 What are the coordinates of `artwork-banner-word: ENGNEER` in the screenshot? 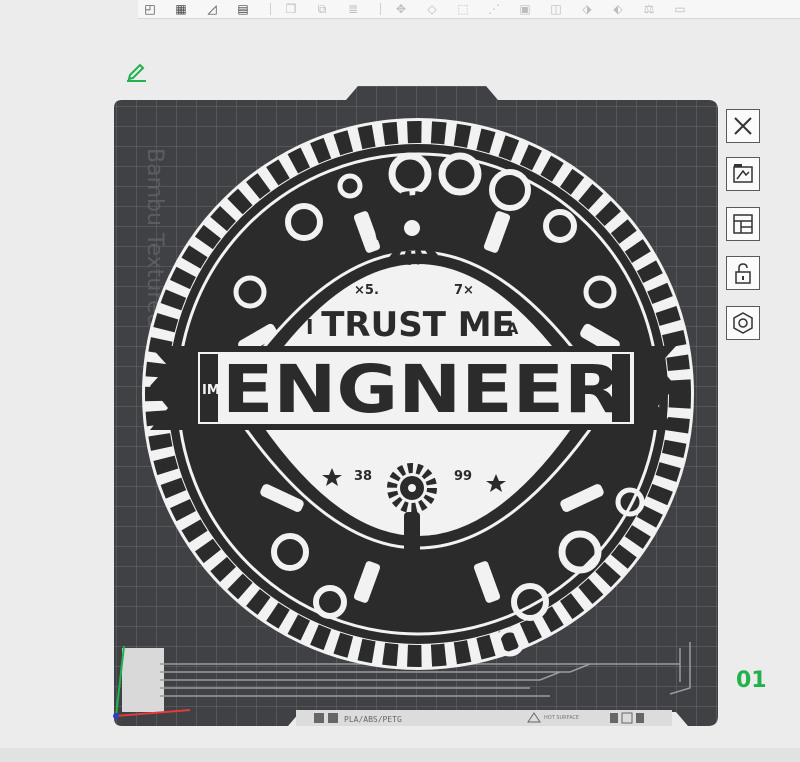 It's located at (422, 389).